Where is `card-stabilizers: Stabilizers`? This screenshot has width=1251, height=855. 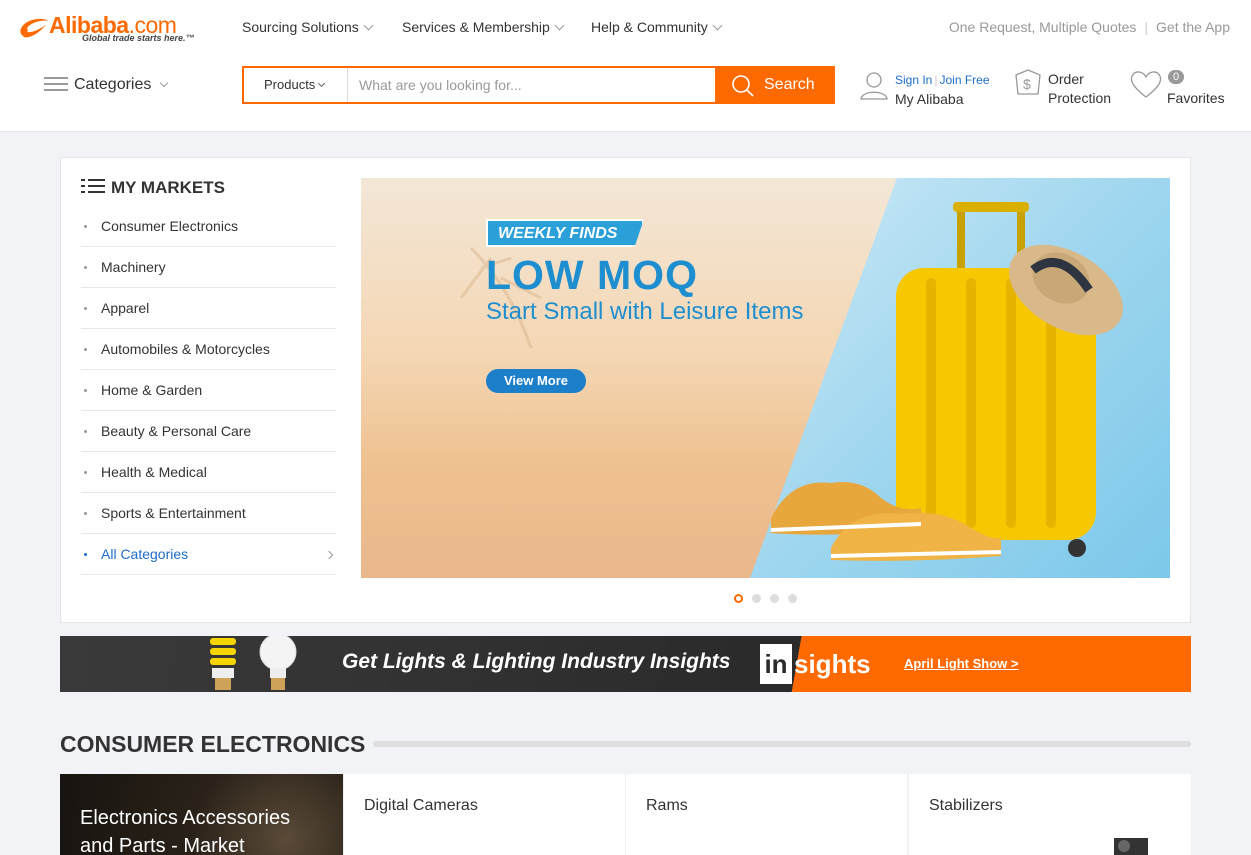 card-stabilizers: Stabilizers is located at coordinates (1049, 814).